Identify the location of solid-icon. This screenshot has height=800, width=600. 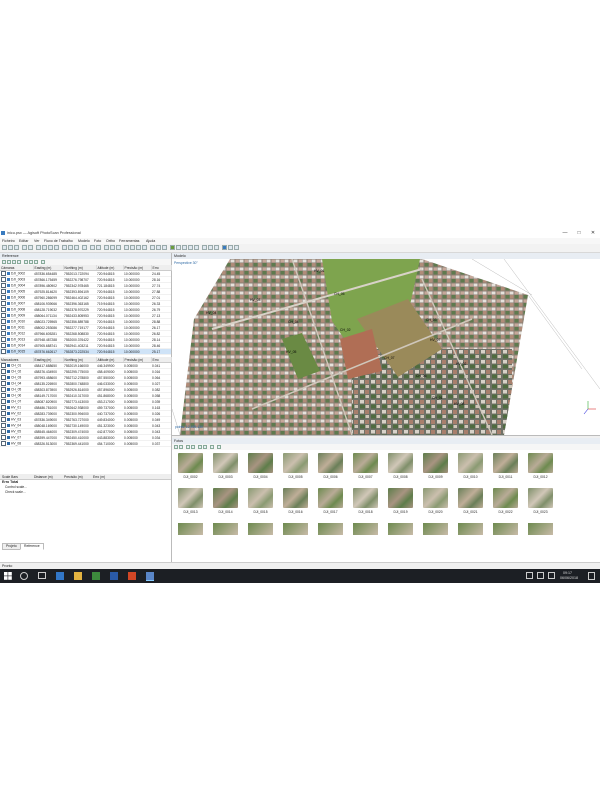
(236, 247).